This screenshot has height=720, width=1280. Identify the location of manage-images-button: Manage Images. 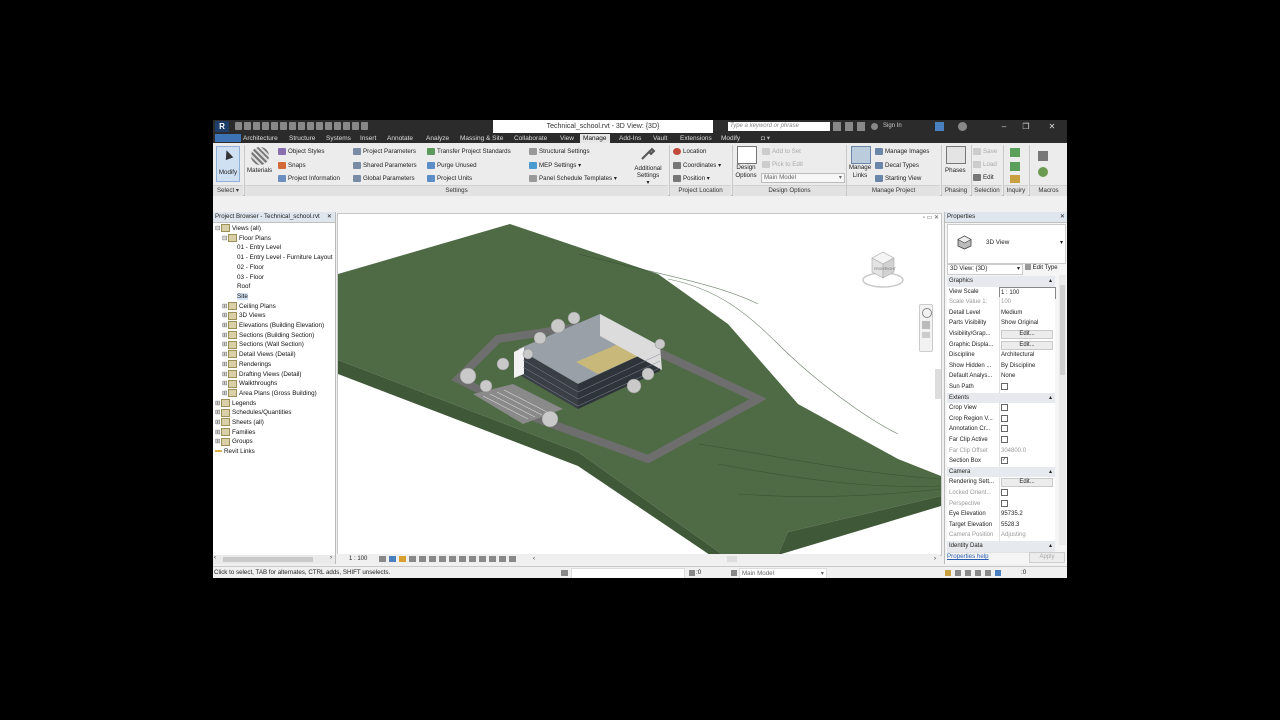
(902, 152).